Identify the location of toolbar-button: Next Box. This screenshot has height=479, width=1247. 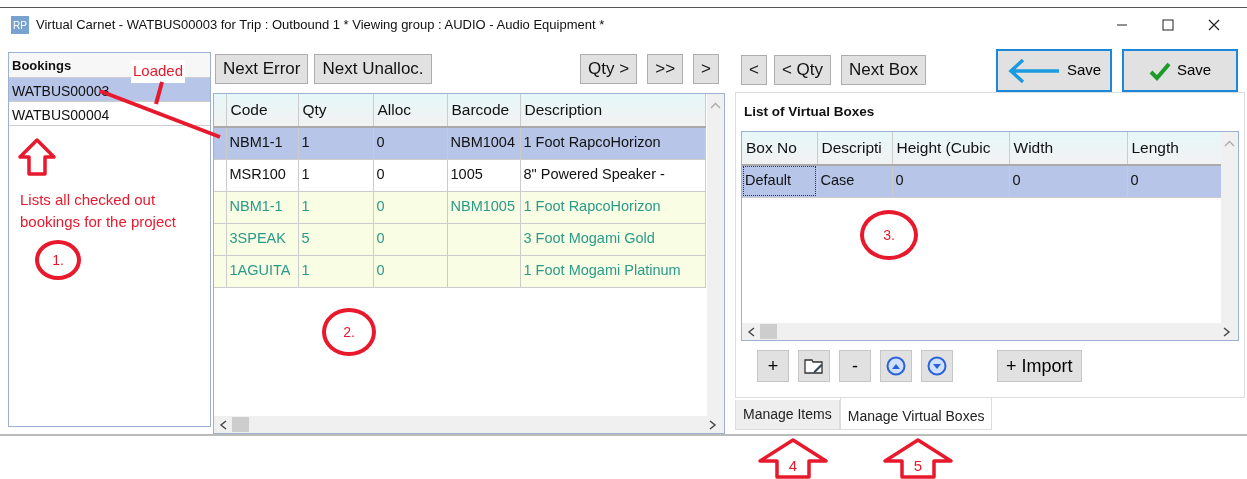
(884, 70).